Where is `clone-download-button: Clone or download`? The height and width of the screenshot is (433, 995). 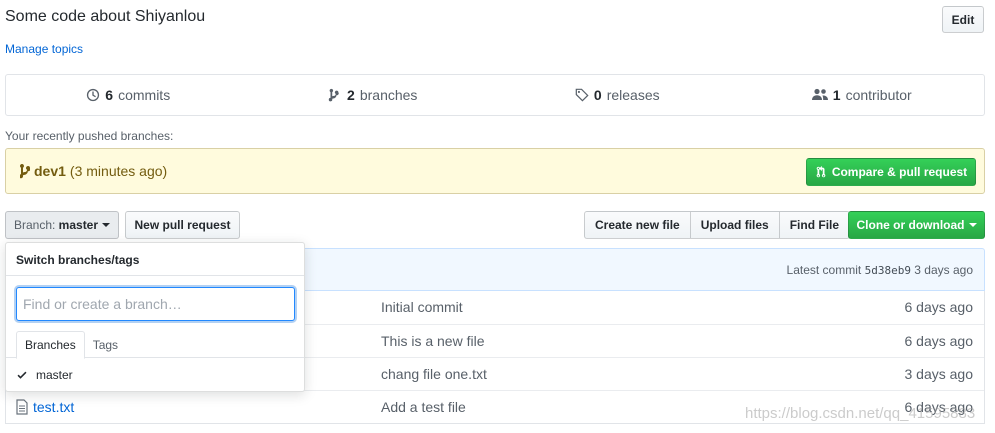
clone-download-button: Clone or download is located at coordinates (916, 225).